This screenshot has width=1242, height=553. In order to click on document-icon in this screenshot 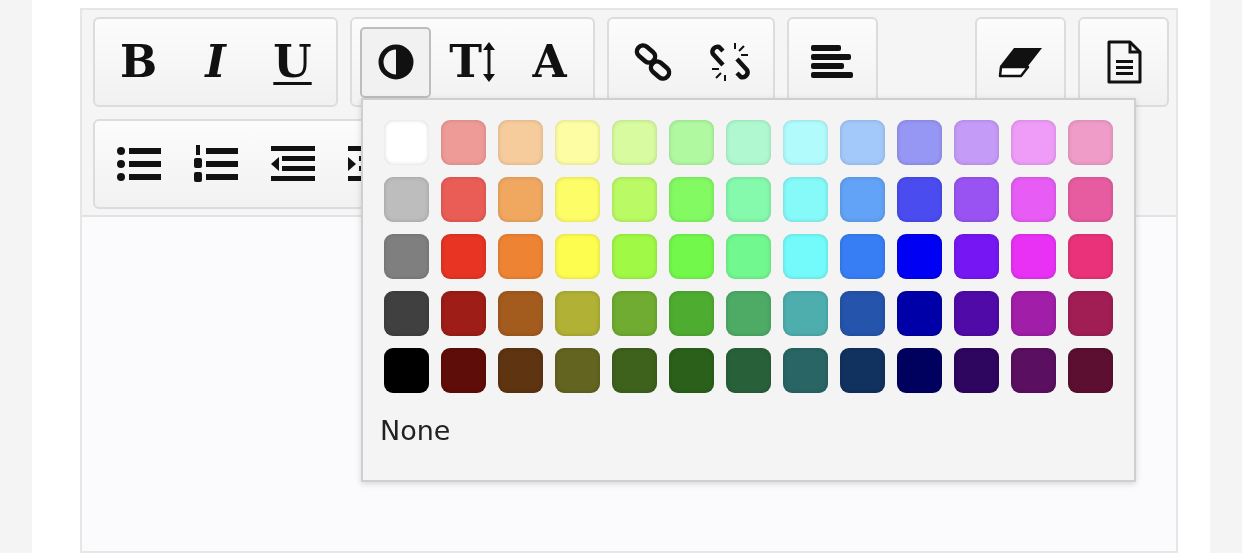, I will do `click(1123, 62)`.